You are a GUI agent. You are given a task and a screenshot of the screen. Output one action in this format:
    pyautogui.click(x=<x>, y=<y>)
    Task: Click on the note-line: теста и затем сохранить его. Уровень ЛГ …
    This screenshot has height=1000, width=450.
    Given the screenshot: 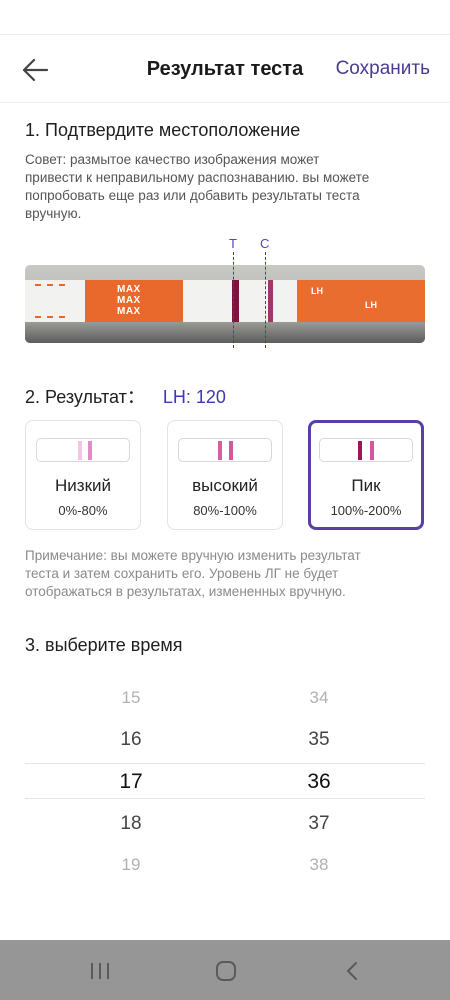 What is the action you would take?
    pyautogui.click(x=182, y=573)
    